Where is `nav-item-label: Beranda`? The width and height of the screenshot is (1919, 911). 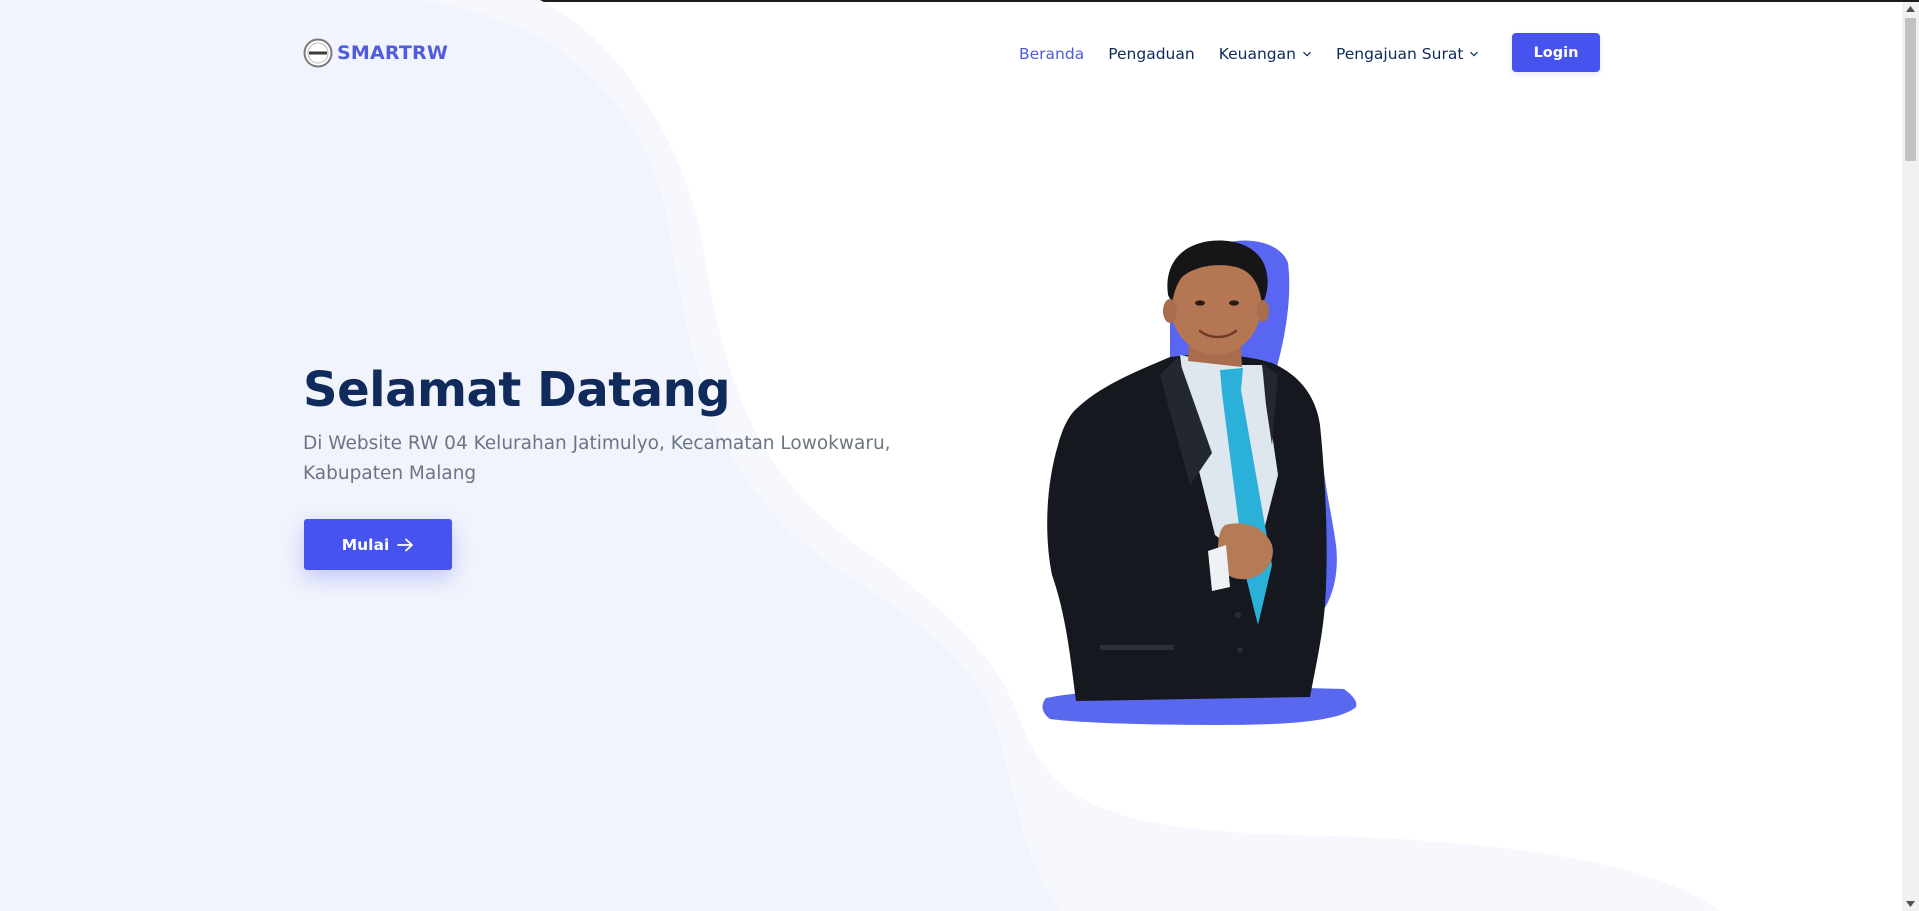 nav-item-label: Beranda is located at coordinates (1052, 54).